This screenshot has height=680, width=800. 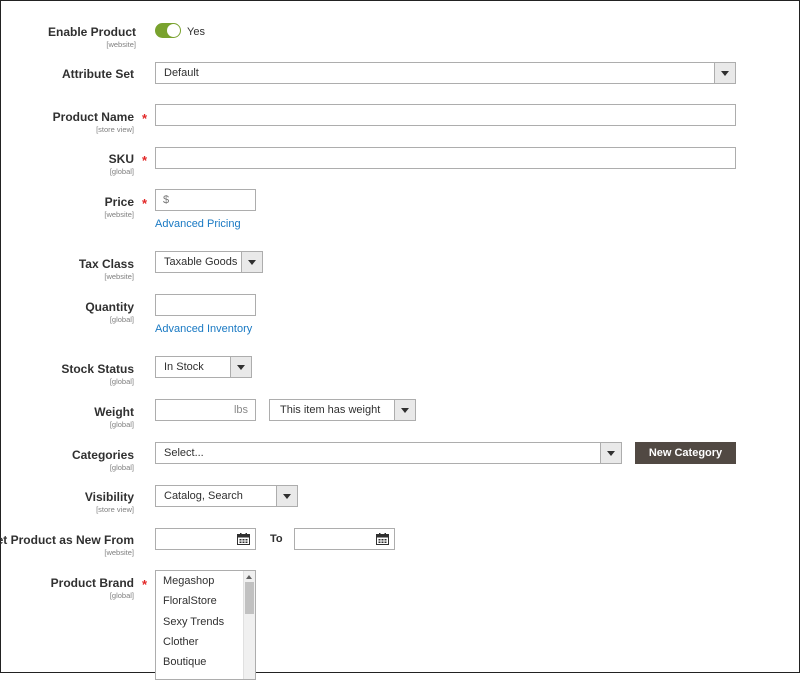 I want to click on stock-status-select: In Stock, so click(x=203, y=367).